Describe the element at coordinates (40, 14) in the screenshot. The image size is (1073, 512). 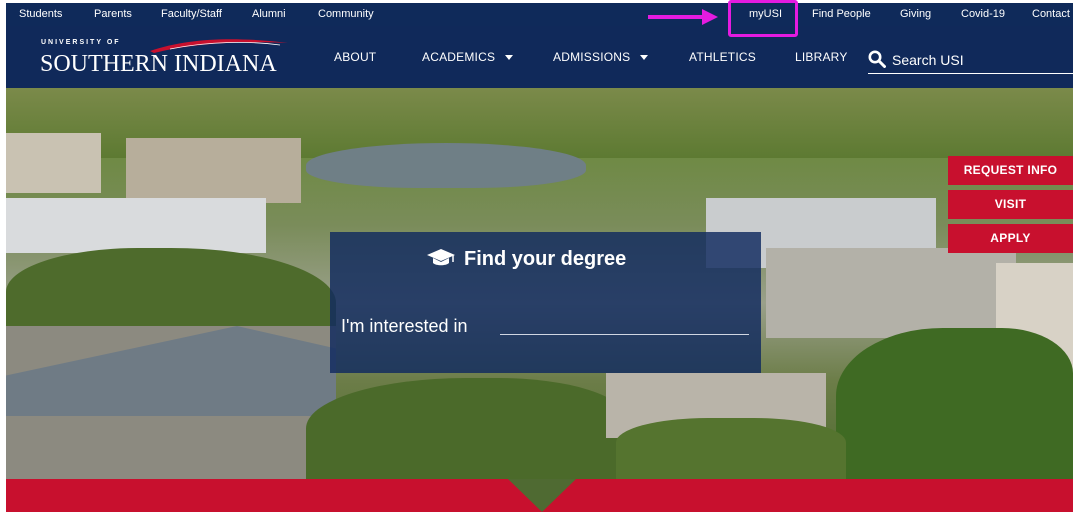
I see `utility-link-students: Students` at that location.